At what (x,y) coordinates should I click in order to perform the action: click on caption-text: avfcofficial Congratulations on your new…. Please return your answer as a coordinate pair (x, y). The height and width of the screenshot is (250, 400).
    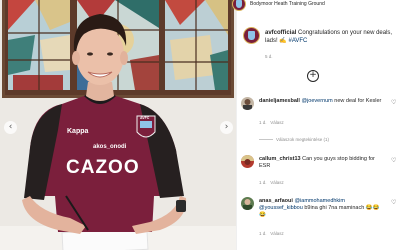
    Looking at the image, I should click on (330, 37).